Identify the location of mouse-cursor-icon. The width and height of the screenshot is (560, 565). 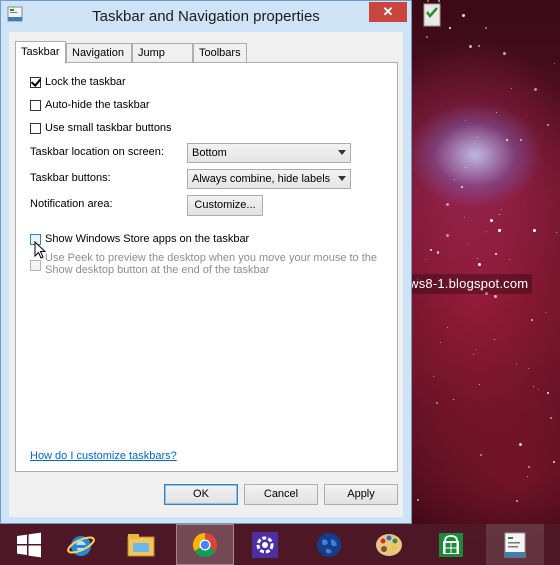
(40, 249).